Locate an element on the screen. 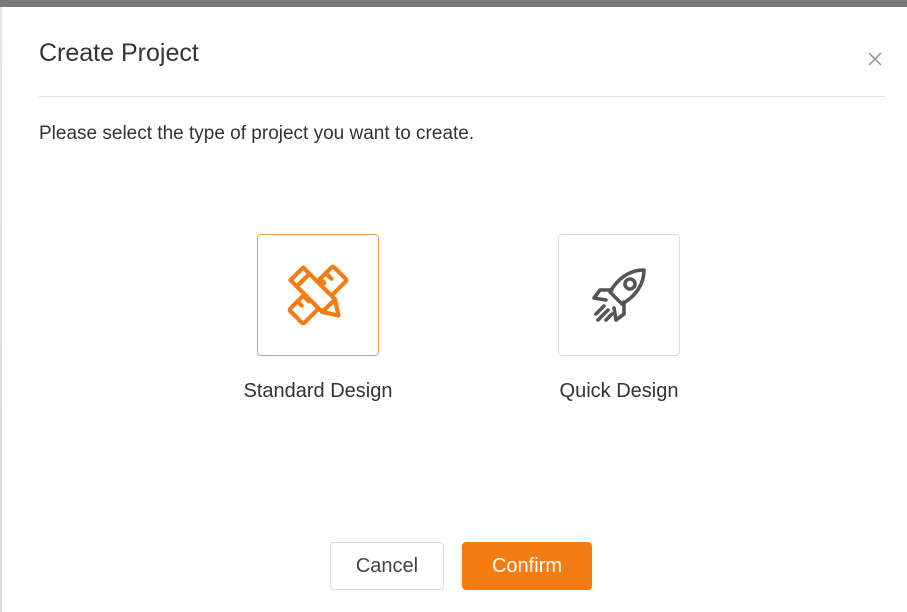  rocket-icon is located at coordinates (619, 295).